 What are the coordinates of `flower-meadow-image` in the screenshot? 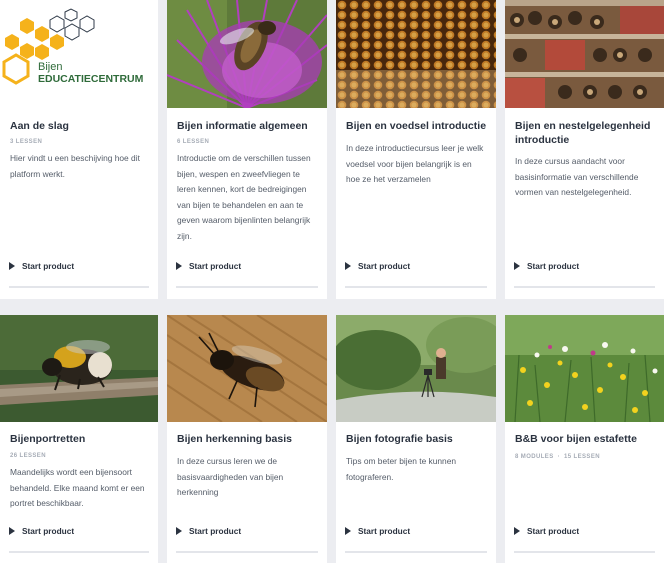 It's located at (584, 368).